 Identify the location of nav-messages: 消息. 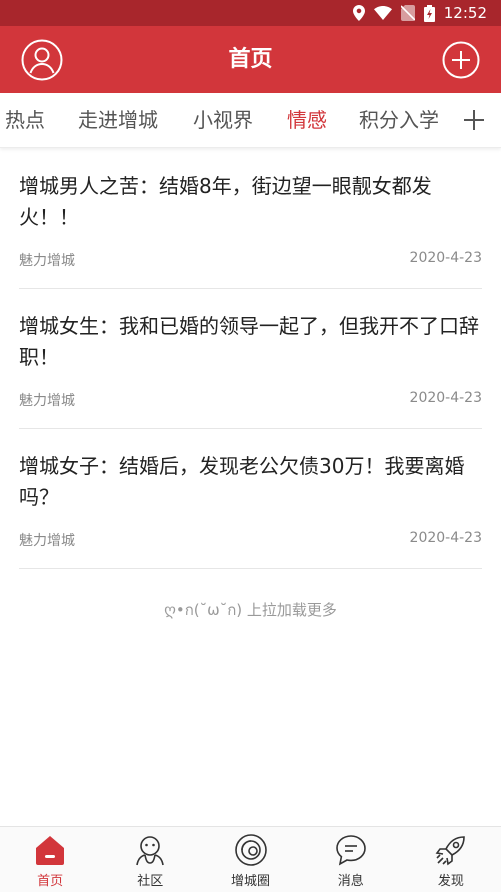
(351, 859).